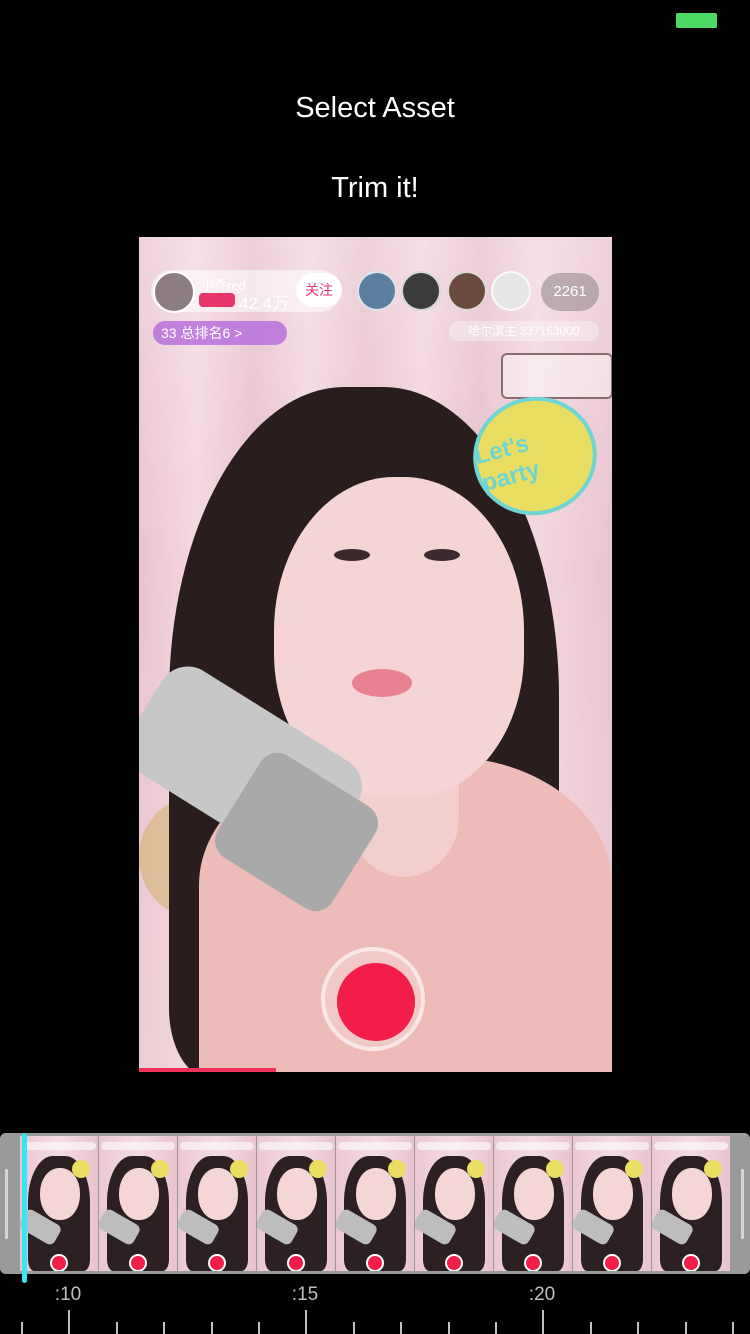  I want to click on trim-handle-left, so click(7, 1203).